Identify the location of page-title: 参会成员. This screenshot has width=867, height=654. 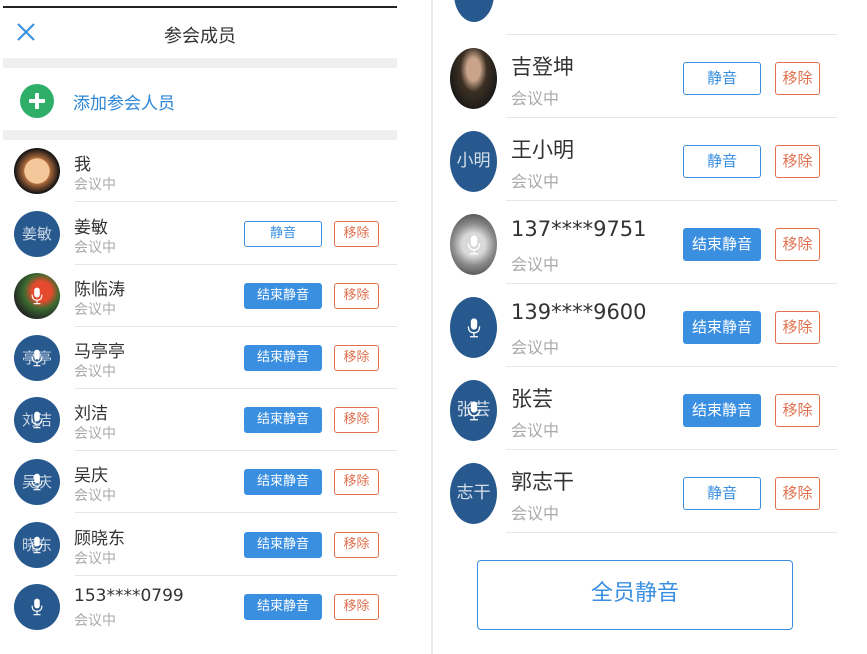
(200, 36).